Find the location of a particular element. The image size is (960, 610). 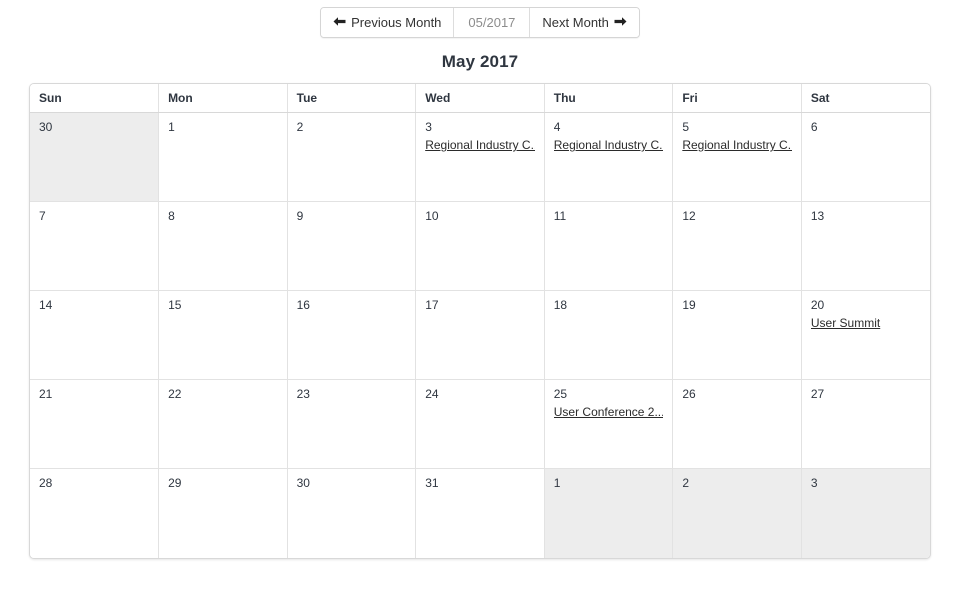

calendar-week-row: 28 29 30 31 1 2 3 is located at coordinates (480, 513).